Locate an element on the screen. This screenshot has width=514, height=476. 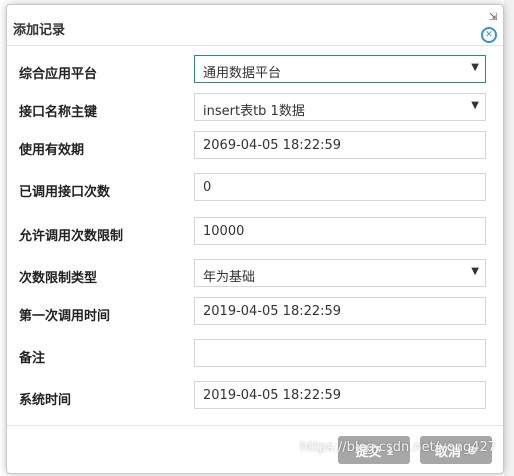
watermark-text: https://blog.csdn.net/yong427 is located at coordinates (398, 447).